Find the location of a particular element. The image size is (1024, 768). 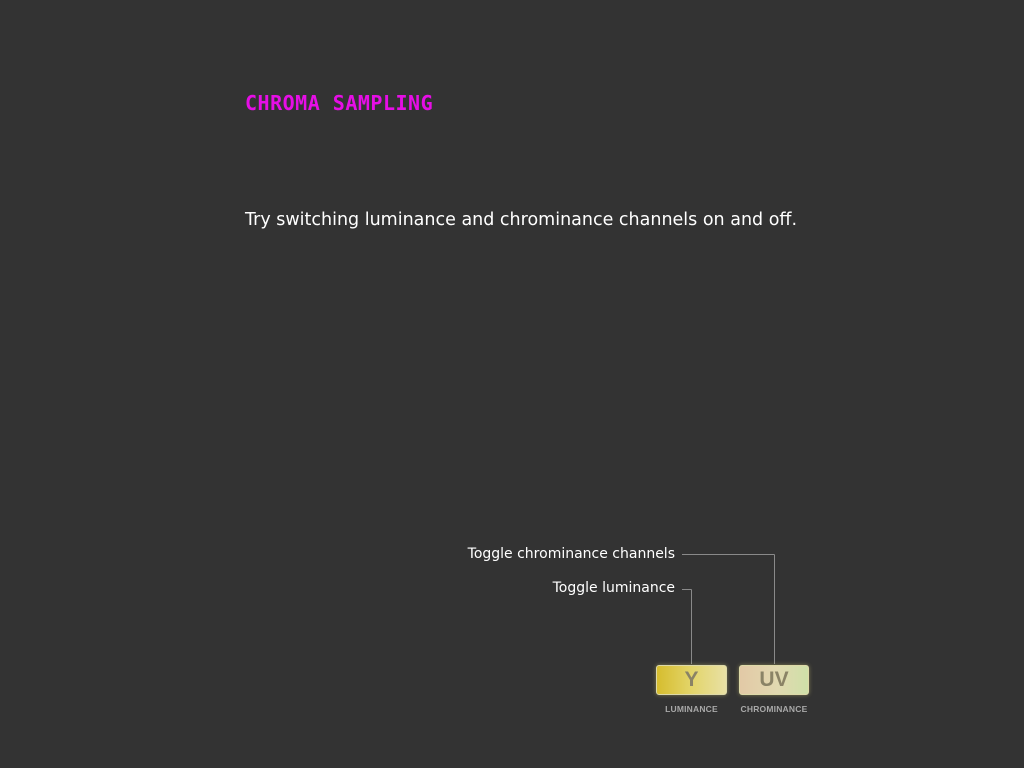

luminance-toggle-label: Y is located at coordinates (691, 679).